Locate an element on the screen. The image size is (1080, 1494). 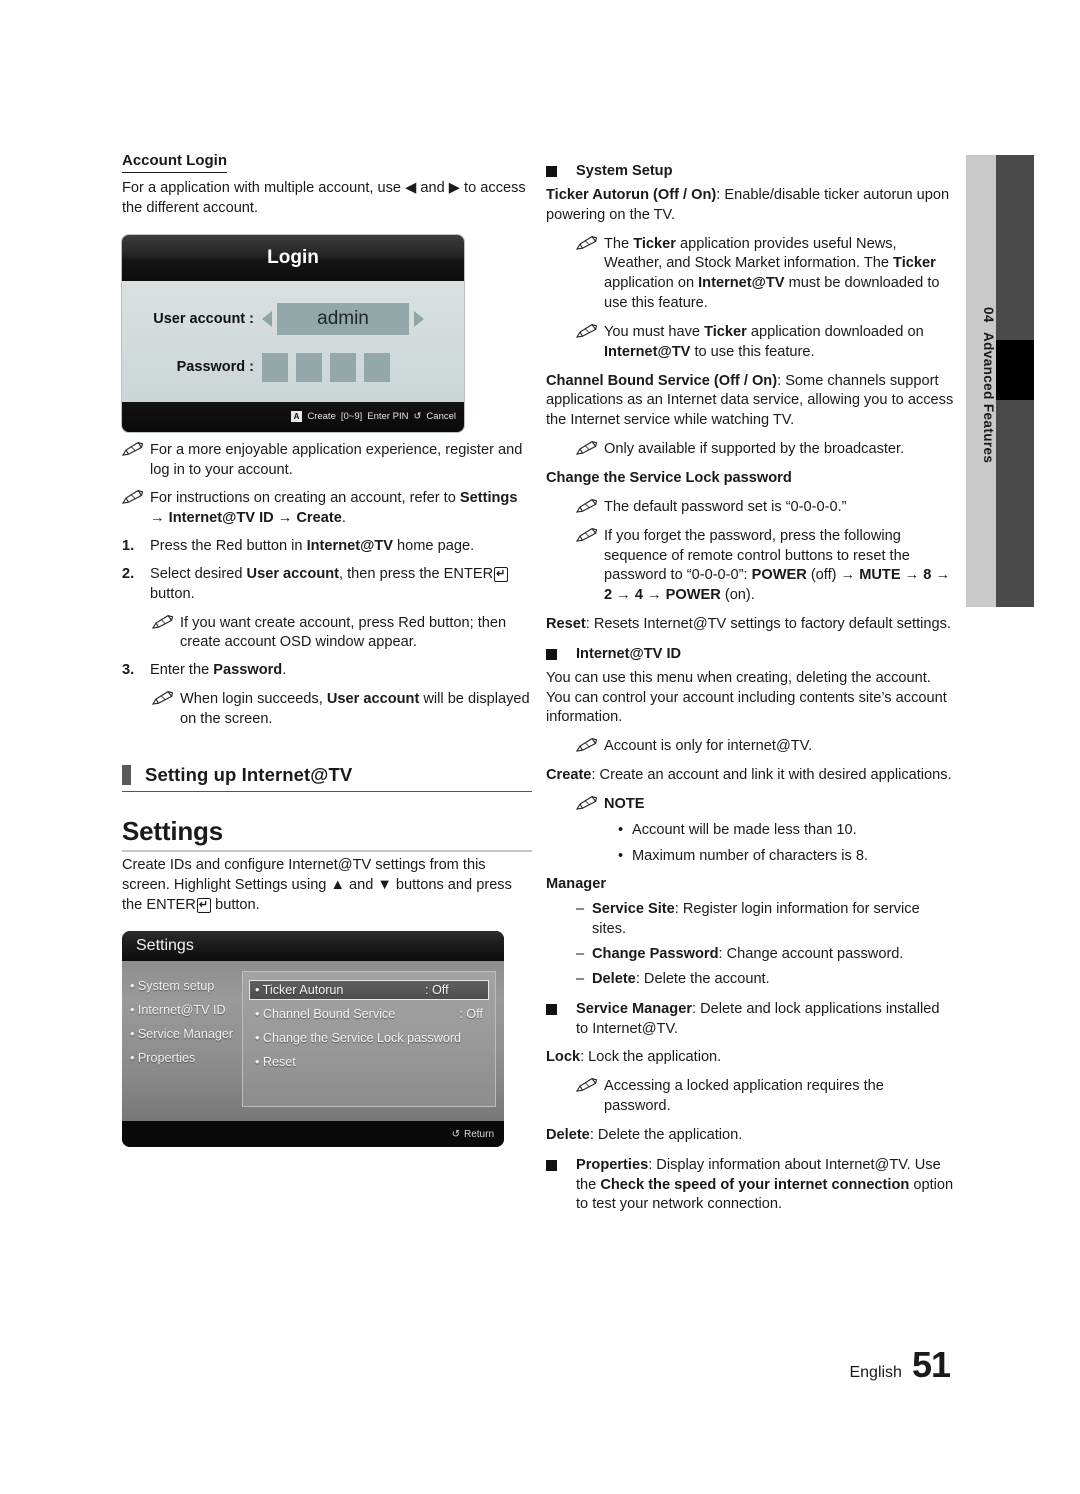
note-bullet-char-limit-text: Maximum number of characters is 8. is located at coordinates (750, 855).